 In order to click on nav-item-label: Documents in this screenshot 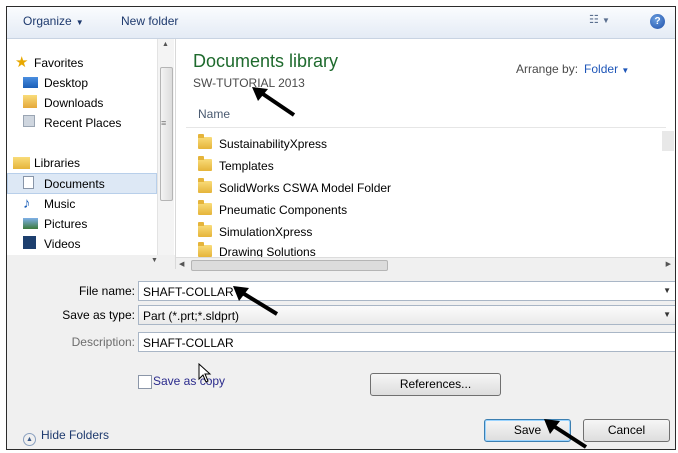, I will do `click(74, 184)`.